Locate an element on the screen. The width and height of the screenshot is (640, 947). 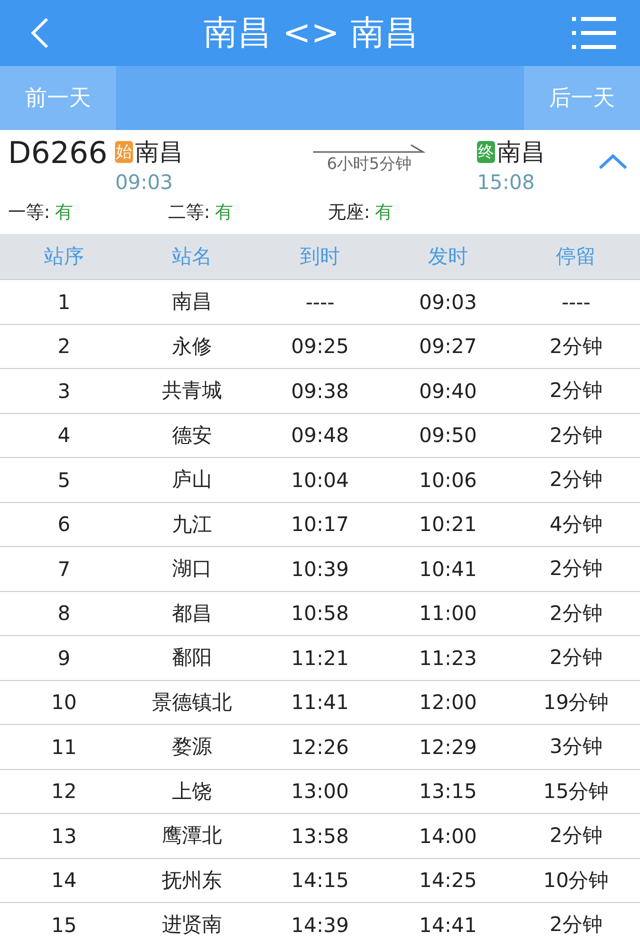
header-title: 南昌 <> 南昌 is located at coordinates (311, 33).